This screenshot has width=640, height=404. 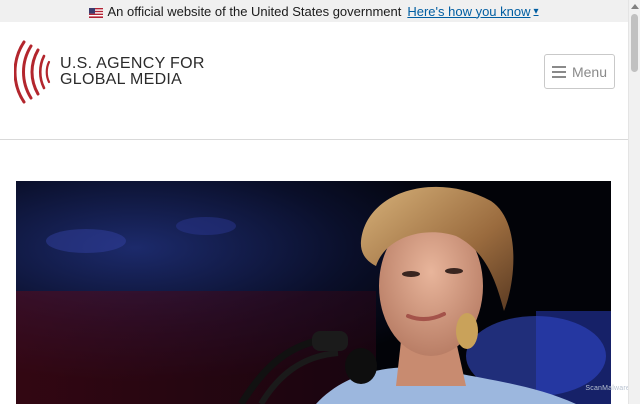 I want to click on scanmalware-watermark: ScanMalware, so click(x=607, y=388).